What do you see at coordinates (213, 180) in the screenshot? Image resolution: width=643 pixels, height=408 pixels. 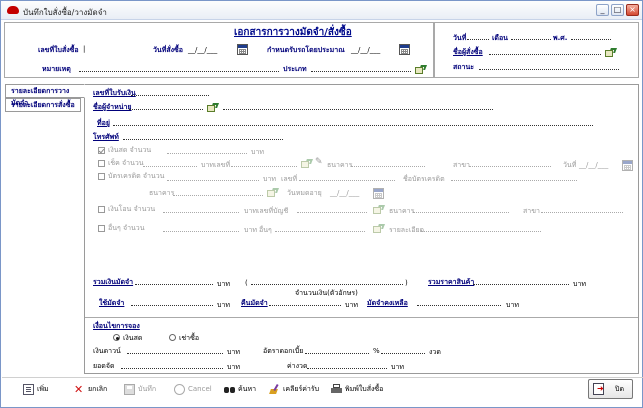 I see `credit-amount-field` at bounding box center [213, 180].